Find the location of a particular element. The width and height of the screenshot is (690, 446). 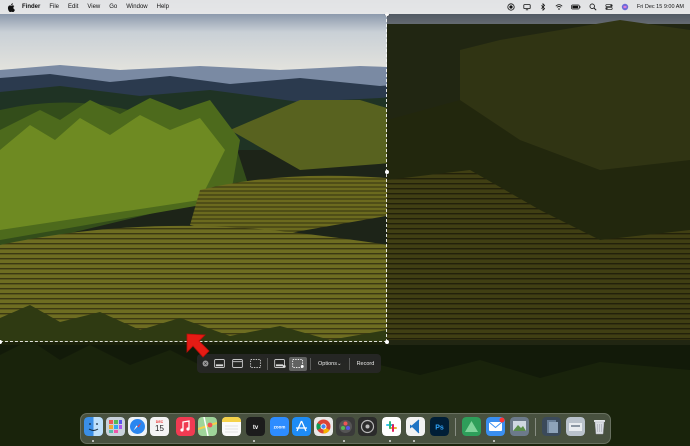

mail-icon is located at coordinates (495, 426).